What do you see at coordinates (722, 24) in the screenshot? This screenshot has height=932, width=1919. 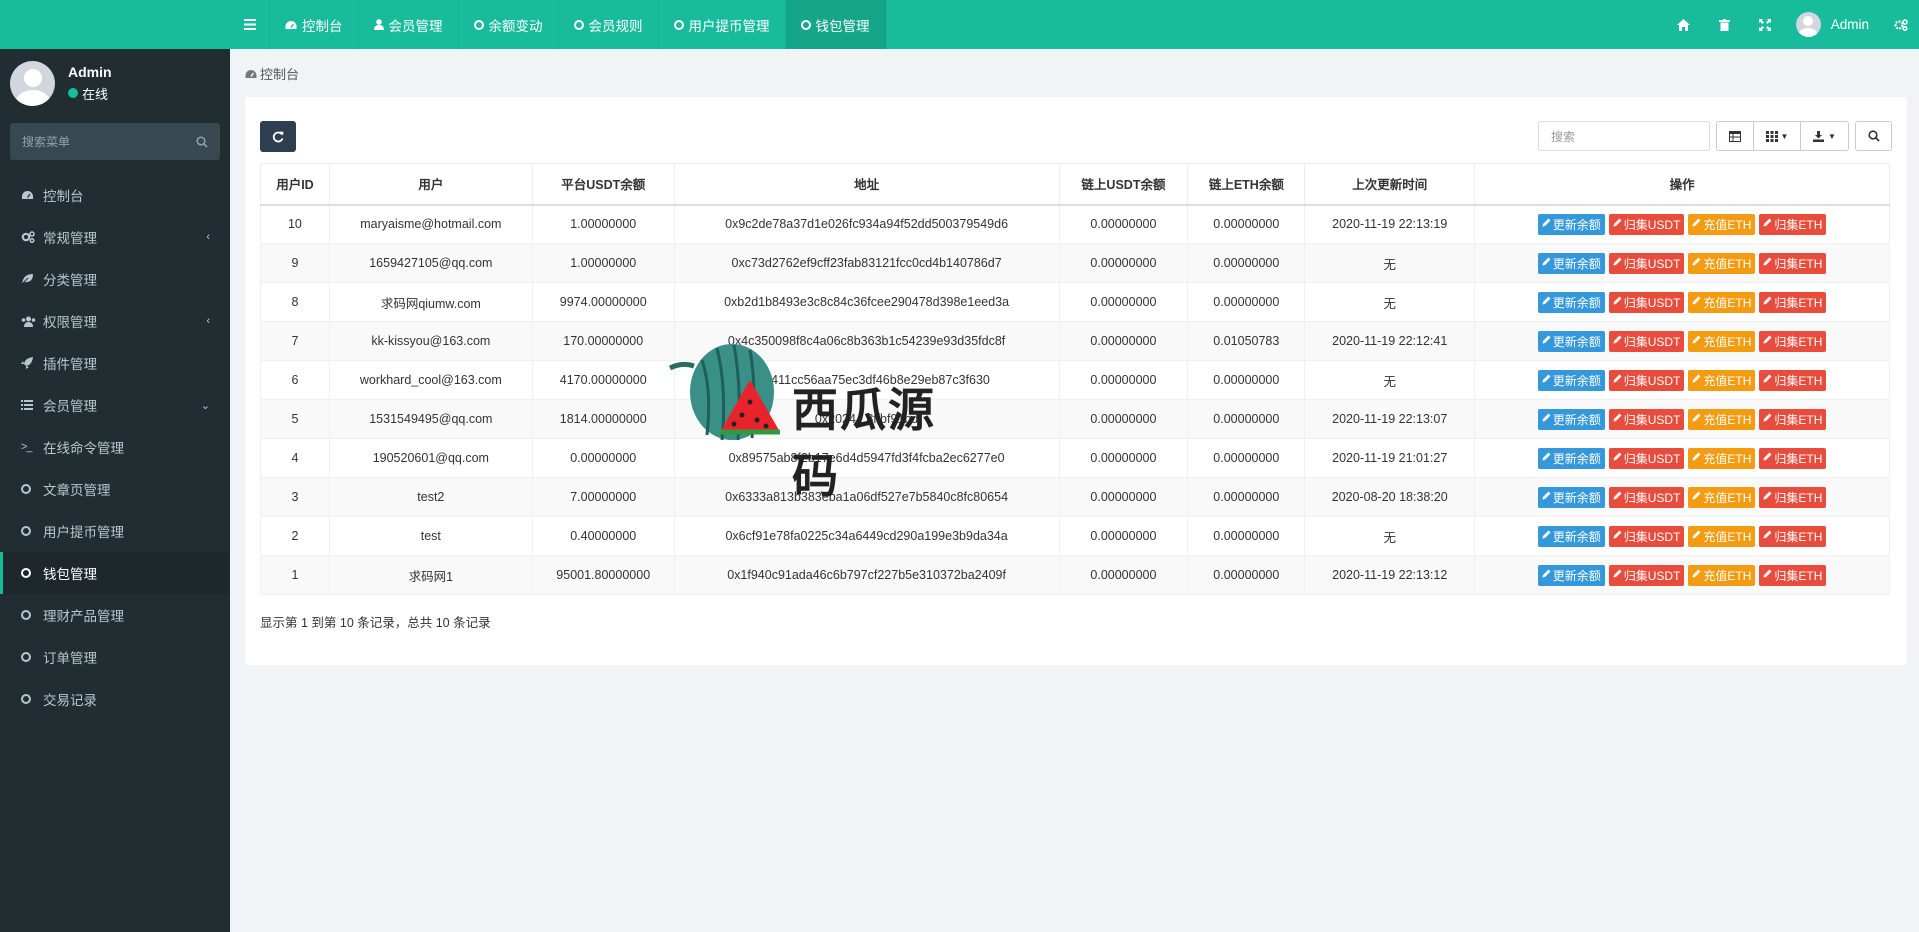 I see `top-tab-4: 用户提币管理` at bounding box center [722, 24].